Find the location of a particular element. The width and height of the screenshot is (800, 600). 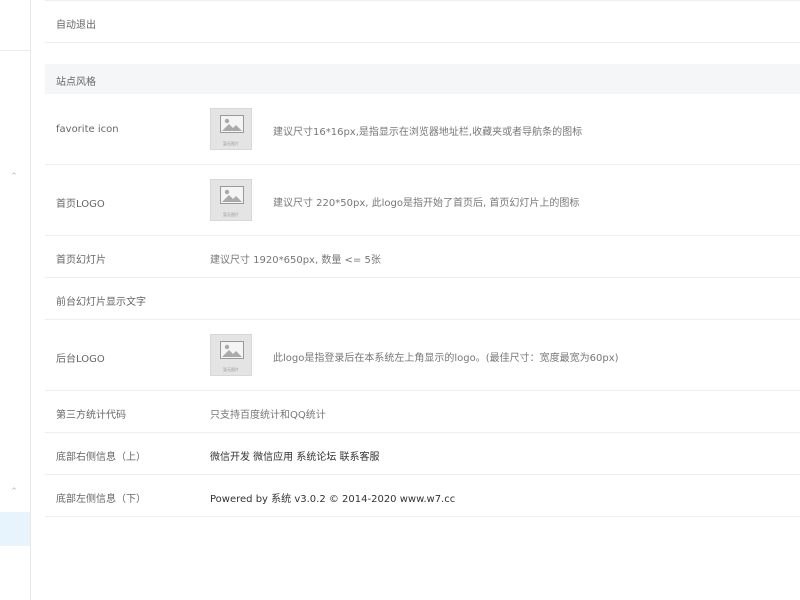

section-title: 站点风格 is located at coordinates (76, 82).